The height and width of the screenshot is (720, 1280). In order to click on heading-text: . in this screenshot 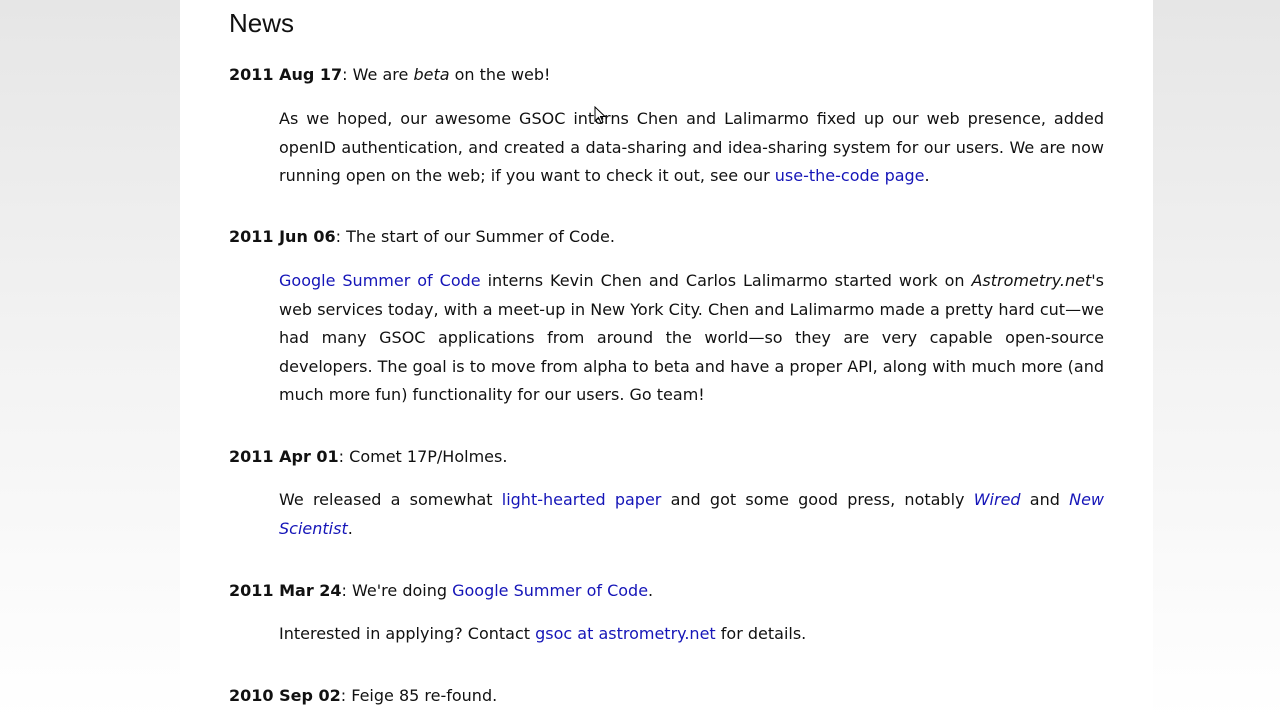, I will do `click(651, 590)`.